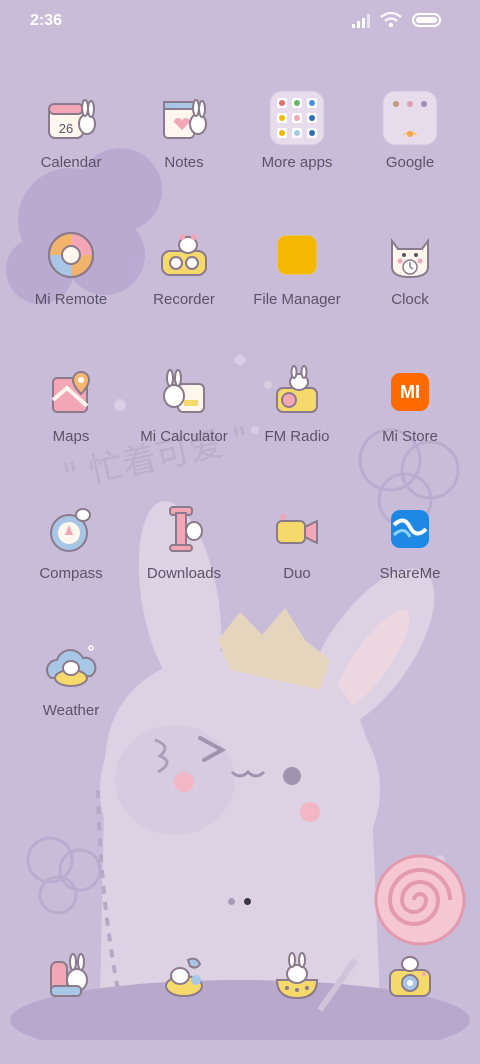  I want to click on recorder-bunny-icon, so click(184, 255).